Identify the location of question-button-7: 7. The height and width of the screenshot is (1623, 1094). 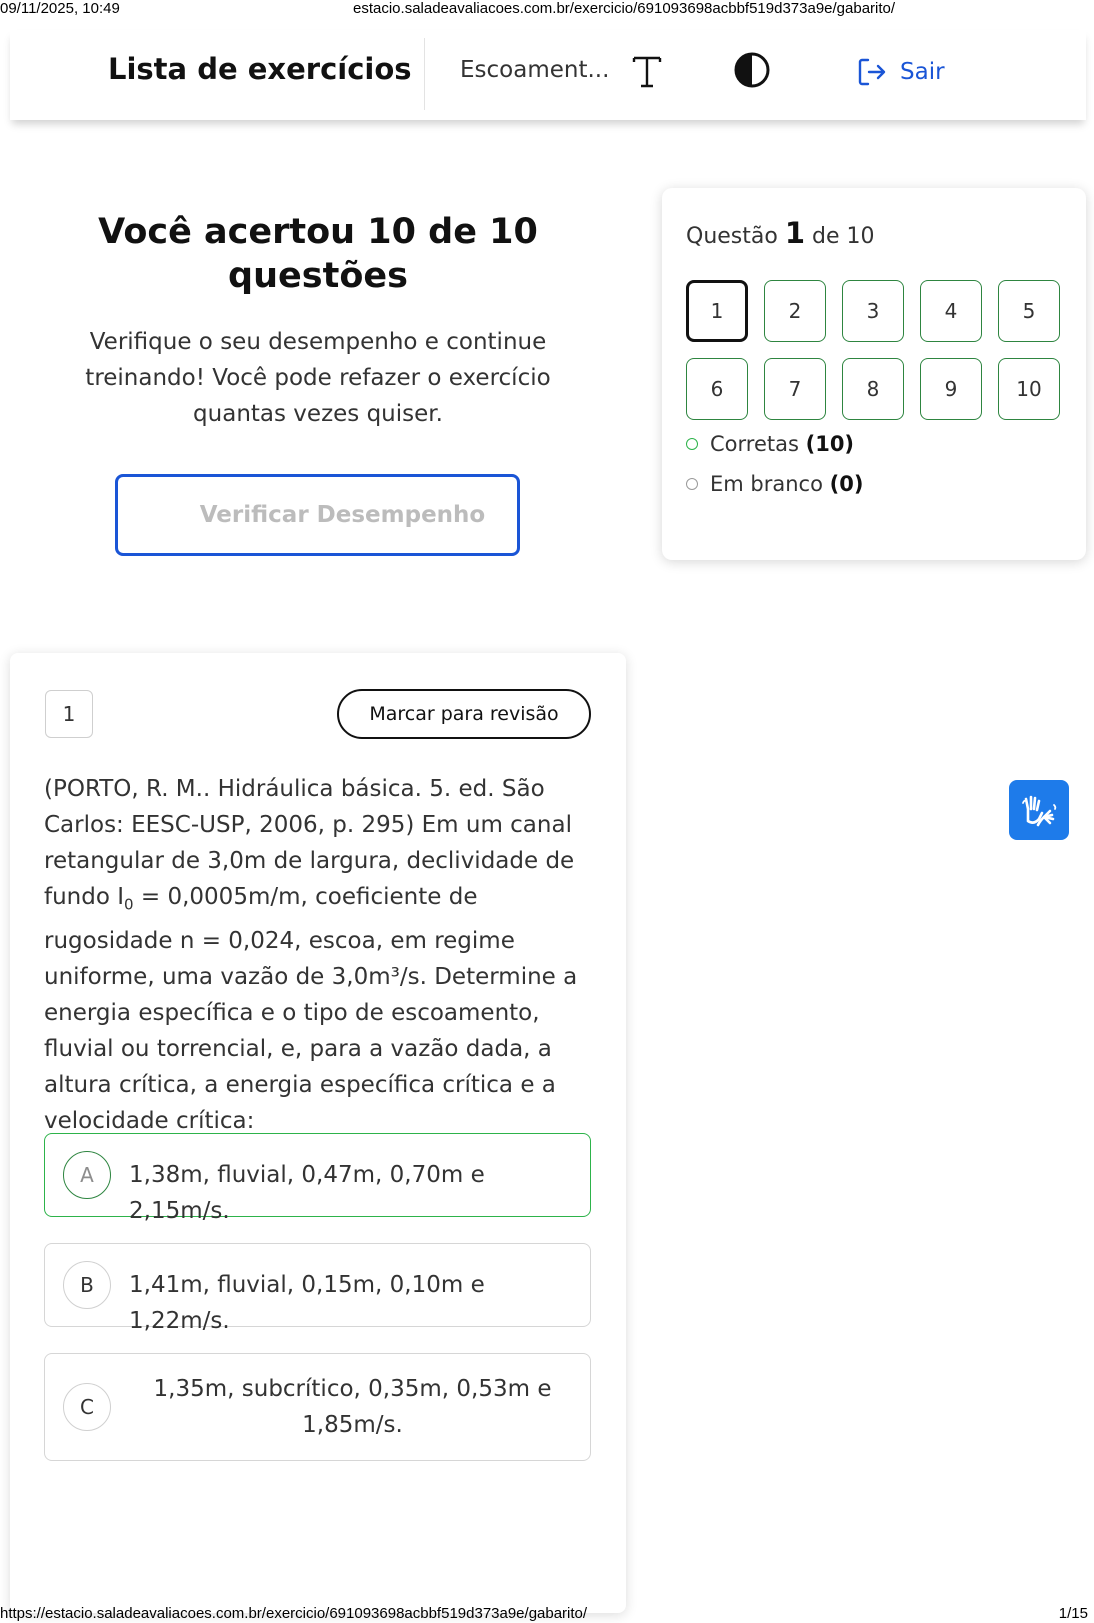
(795, 389).